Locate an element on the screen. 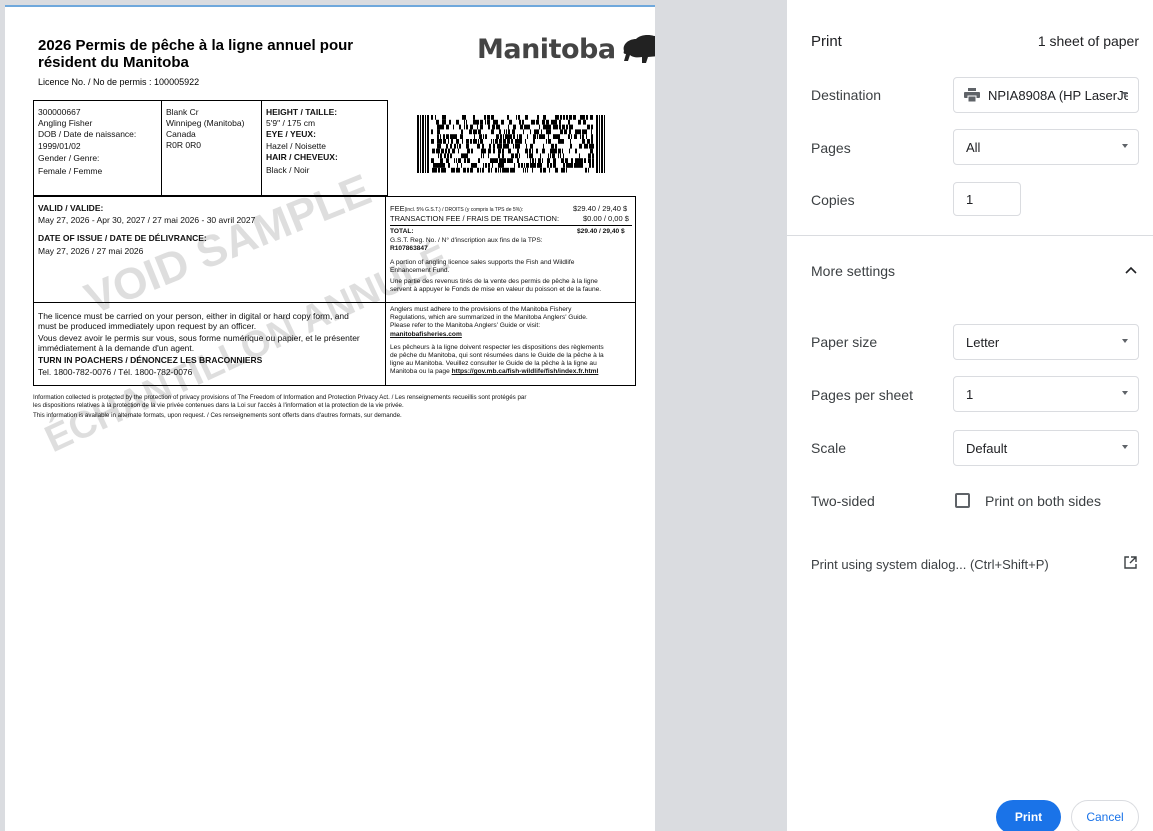 The width and height of the screenshot is (1153, 831). address-city: Winnipeg (Manitoba) is located at coordinates (205, 123).